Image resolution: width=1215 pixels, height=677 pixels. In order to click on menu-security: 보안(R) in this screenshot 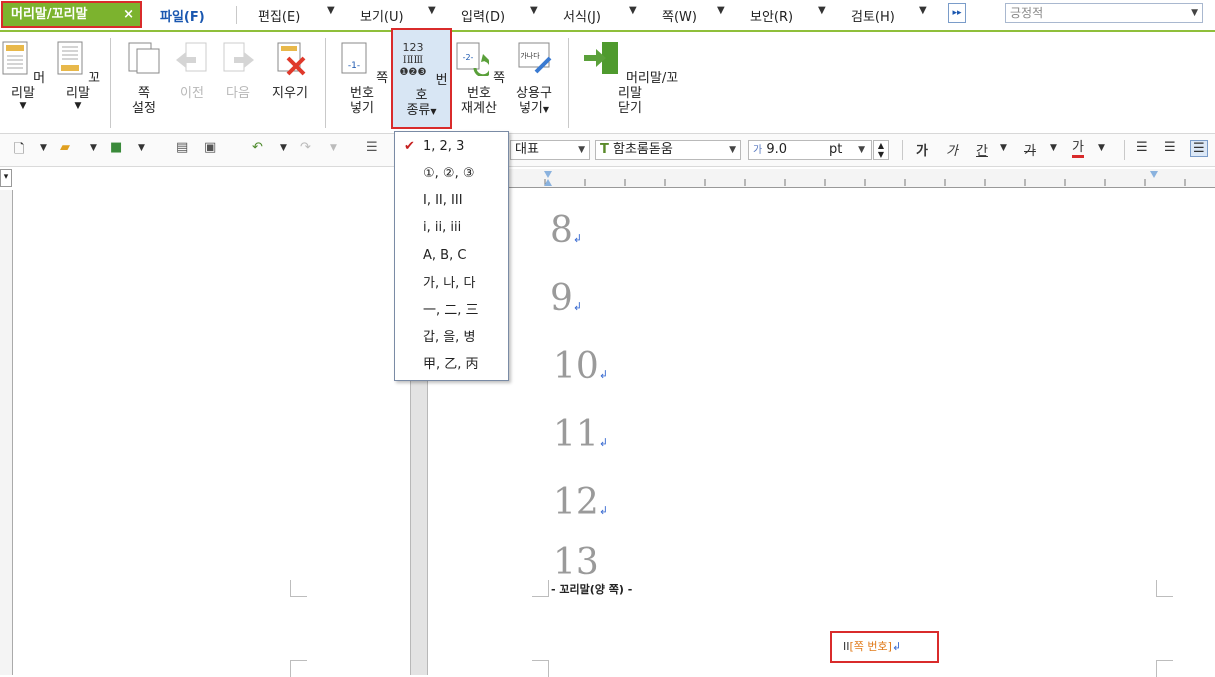, I will do `click(771, 15)`.